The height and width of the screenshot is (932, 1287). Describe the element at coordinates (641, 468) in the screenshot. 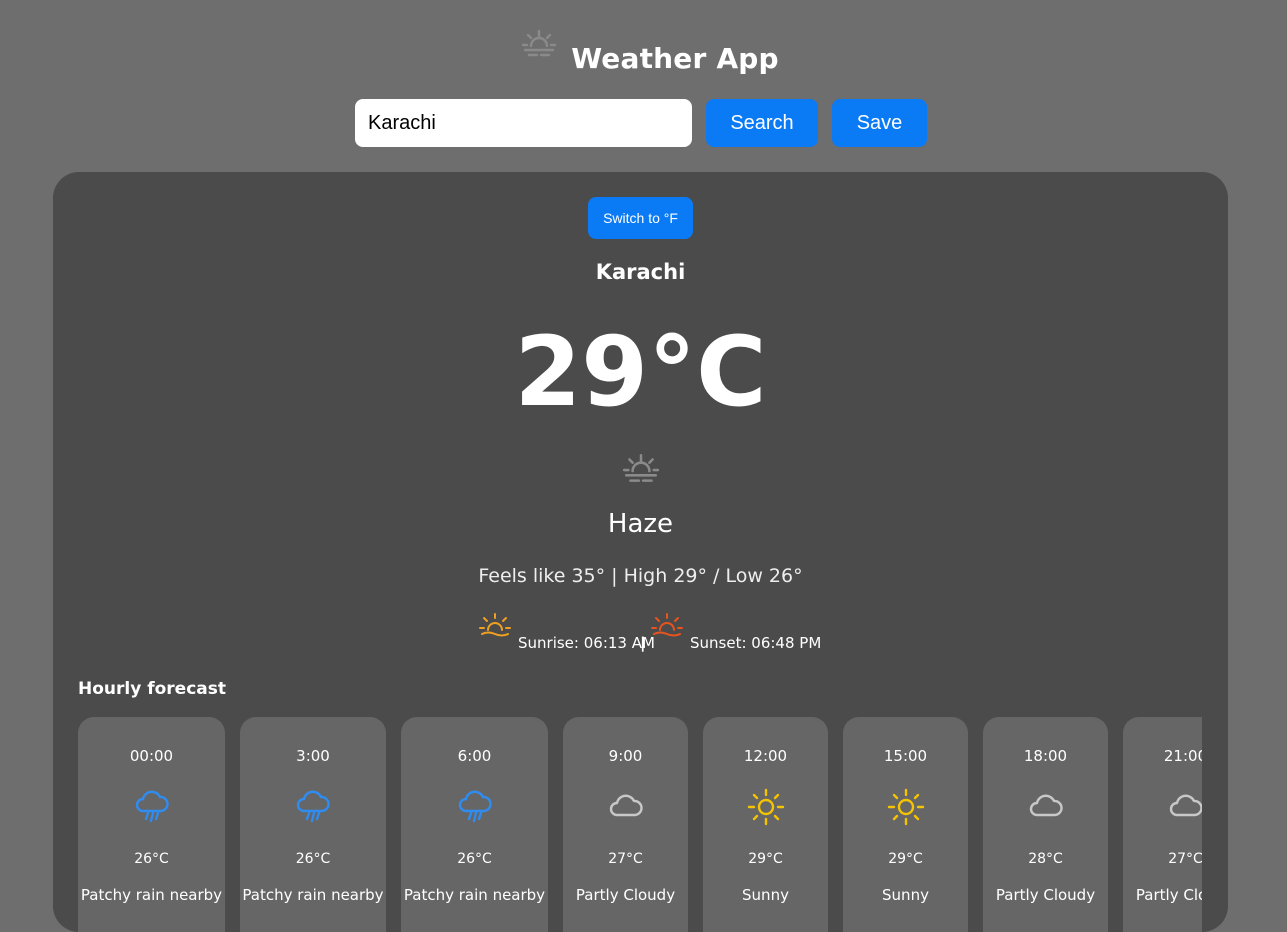

I see `haze-icon` at that location.